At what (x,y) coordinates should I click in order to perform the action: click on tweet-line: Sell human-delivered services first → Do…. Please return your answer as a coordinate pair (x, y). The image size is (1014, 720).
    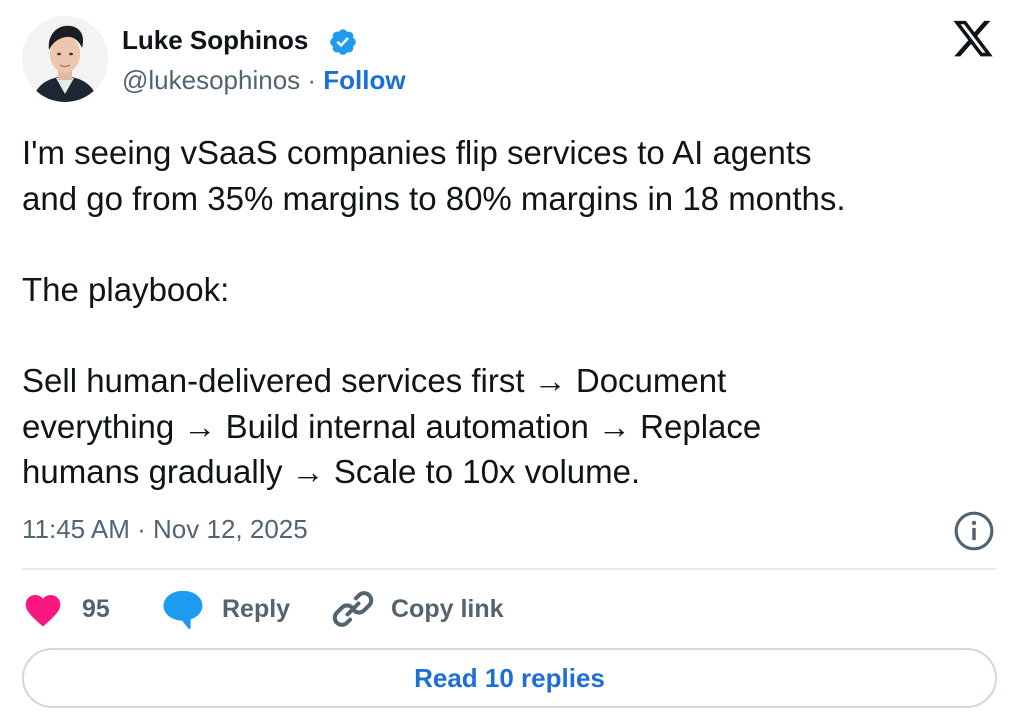
    Looking at the image, I should click on (374, 380).